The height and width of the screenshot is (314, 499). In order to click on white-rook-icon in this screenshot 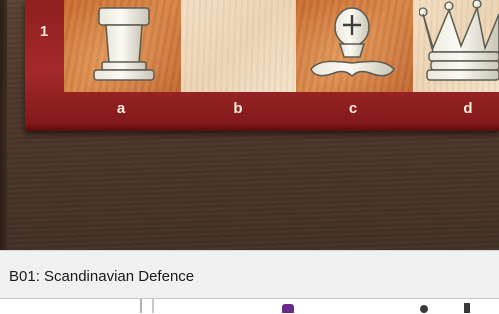, I will do `click(124, 45)`.